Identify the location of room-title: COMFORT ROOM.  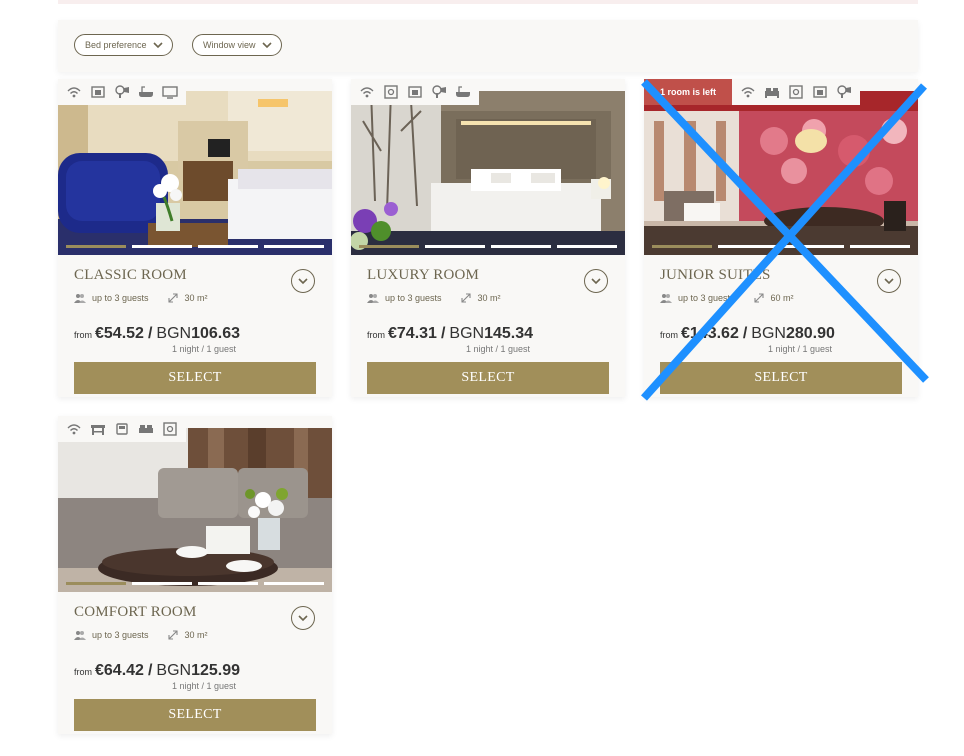
(135, 612).